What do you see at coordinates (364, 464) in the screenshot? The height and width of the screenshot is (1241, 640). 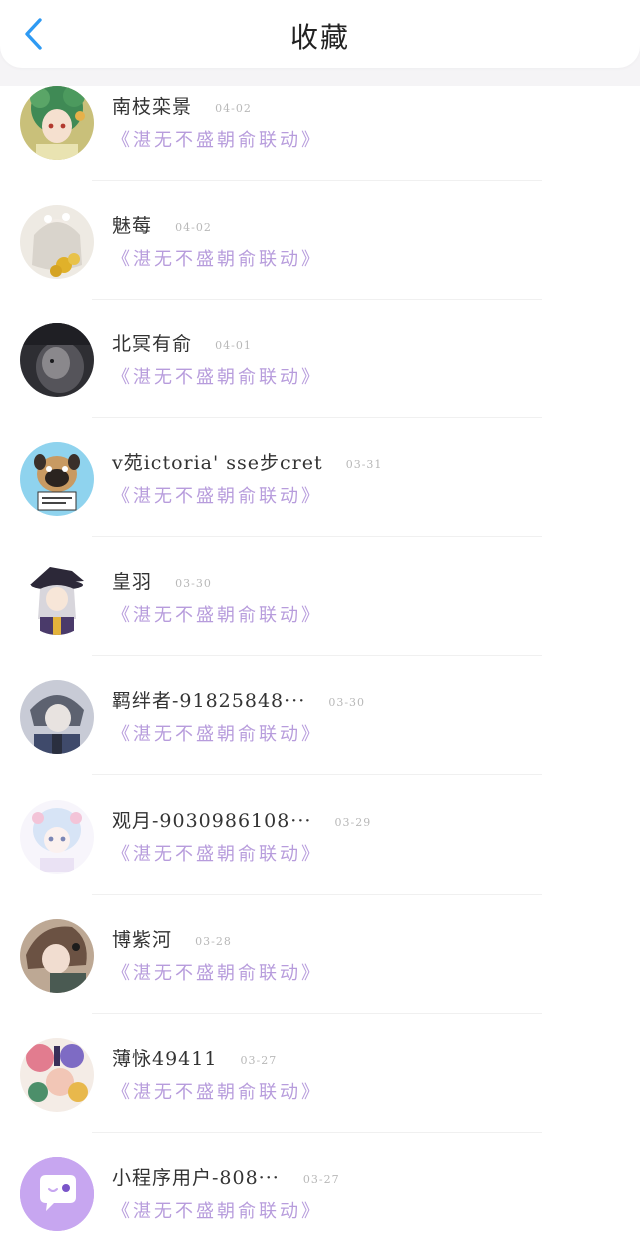 I see `date-label: 03-31` at bounding box center [364, 464].